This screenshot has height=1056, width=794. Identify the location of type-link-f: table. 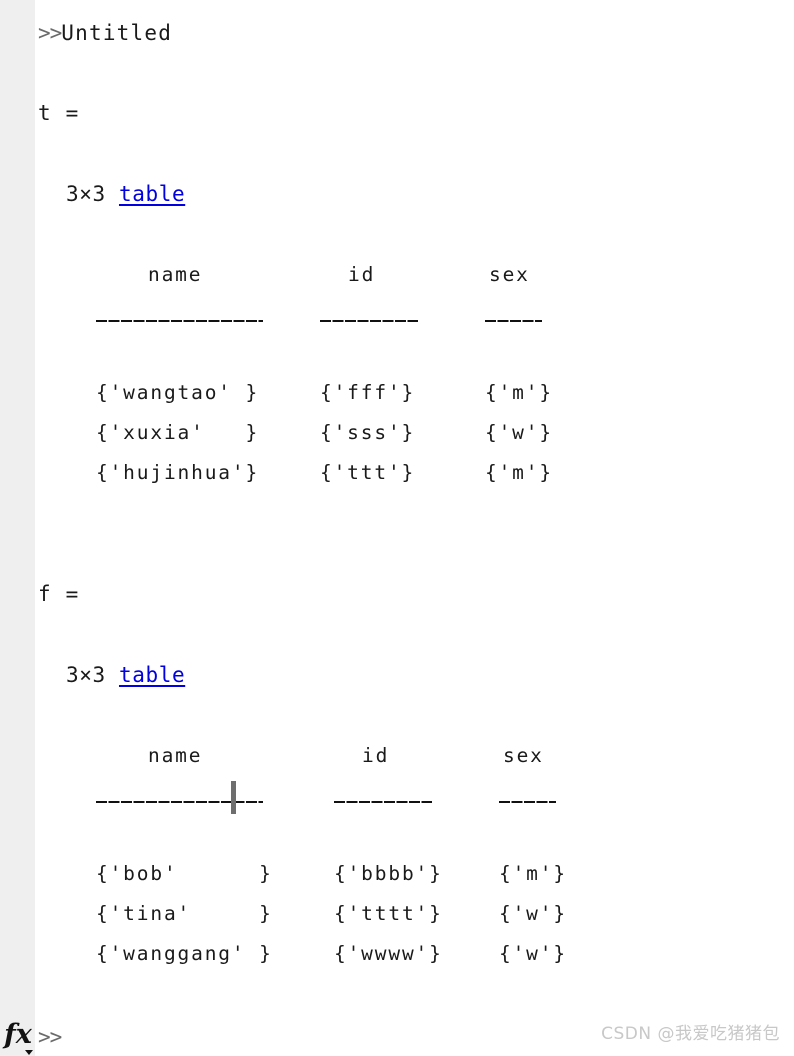
(152, 675).